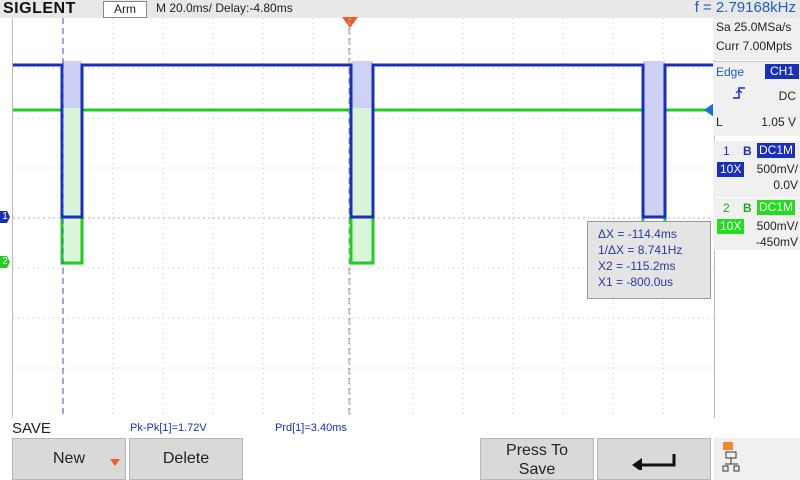 The height and width of the screenshot is (480, 800). What do you see at coordinates (754, 46) in the screenshot?
I see `memory-depth: Curr 7.00Mpts` at bounding box center [754, 46].